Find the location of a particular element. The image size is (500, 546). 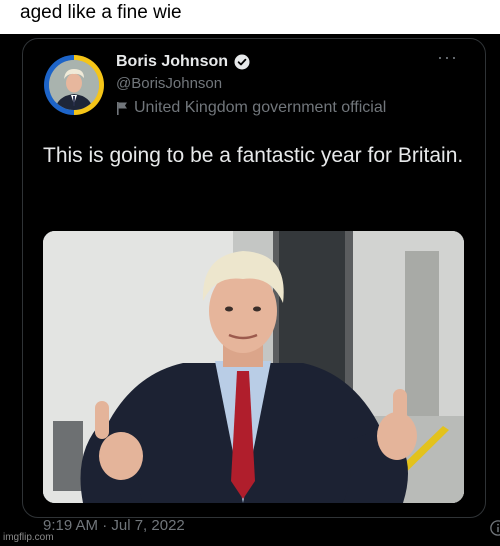

government-label-row: United Kingdom government official is located at coordinates (251, 108).